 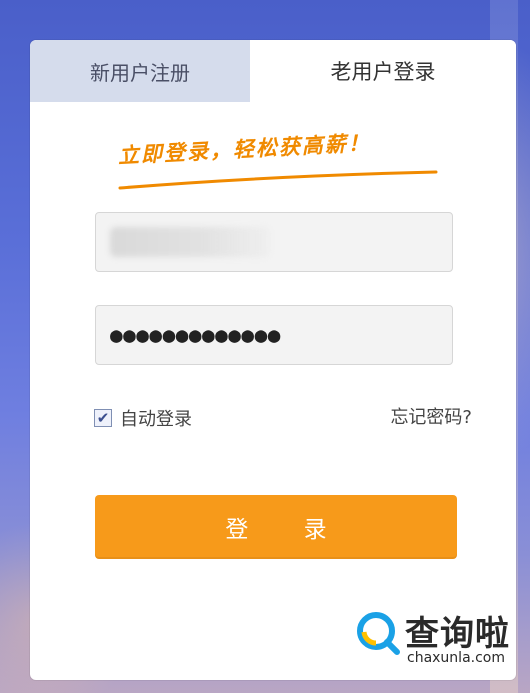 I want to click on watermark-brand: 查询啦, so click(x=457, y=634).